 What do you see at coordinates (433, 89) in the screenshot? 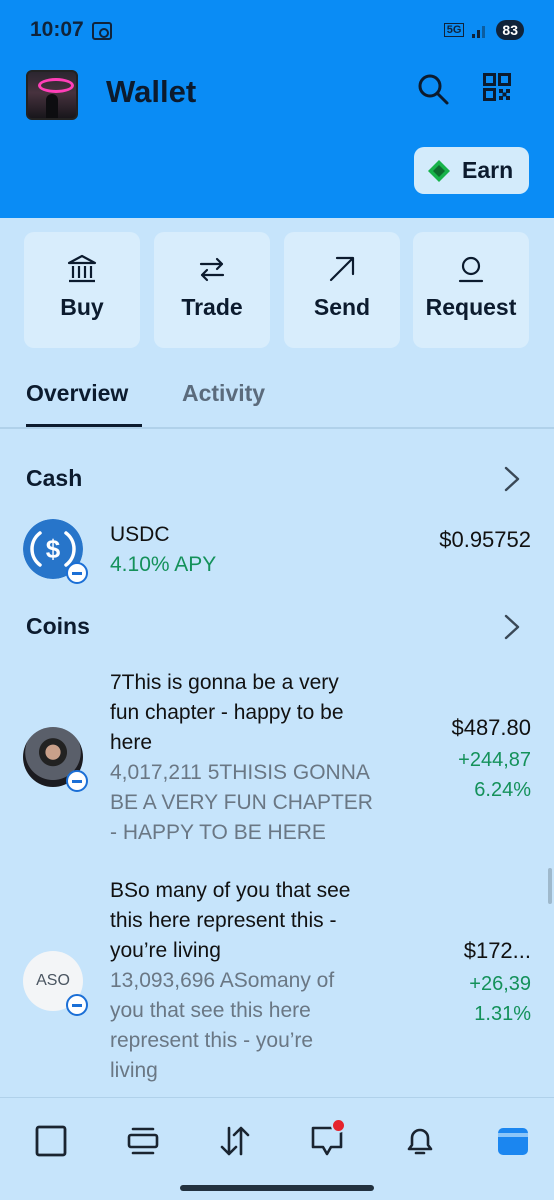
I see `search-icon` at bounding box center [433, 89].